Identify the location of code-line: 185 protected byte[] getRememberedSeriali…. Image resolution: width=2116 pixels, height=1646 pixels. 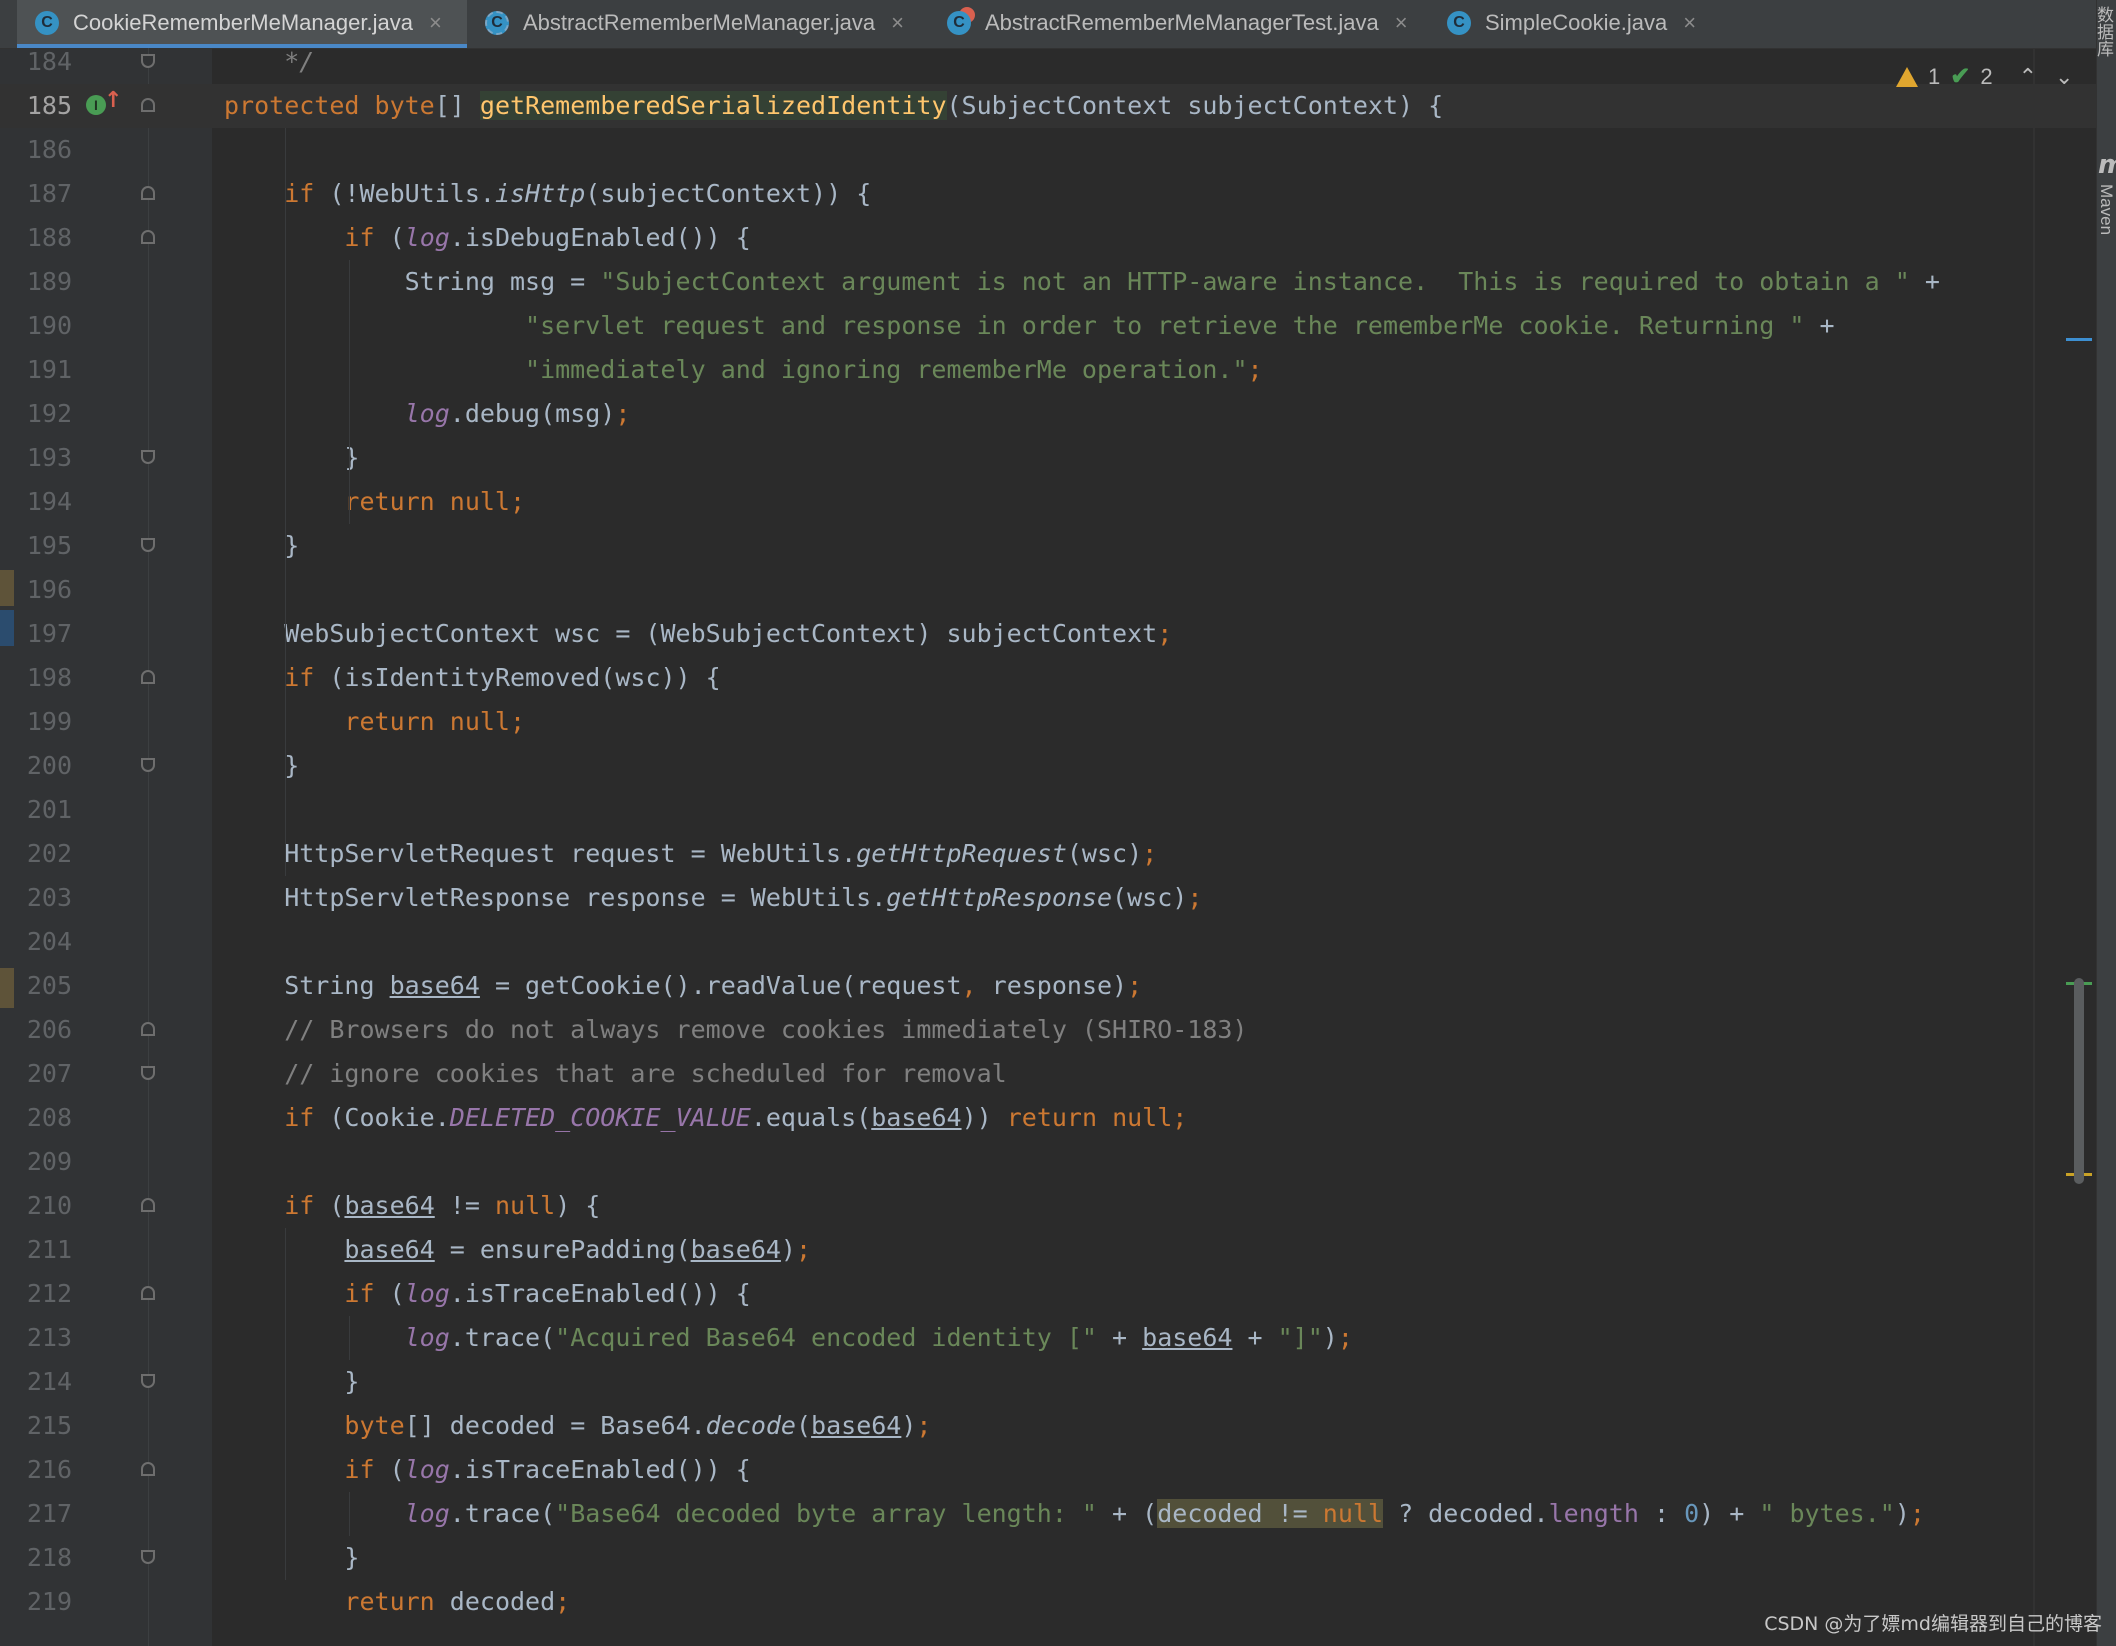
(1058, 106).